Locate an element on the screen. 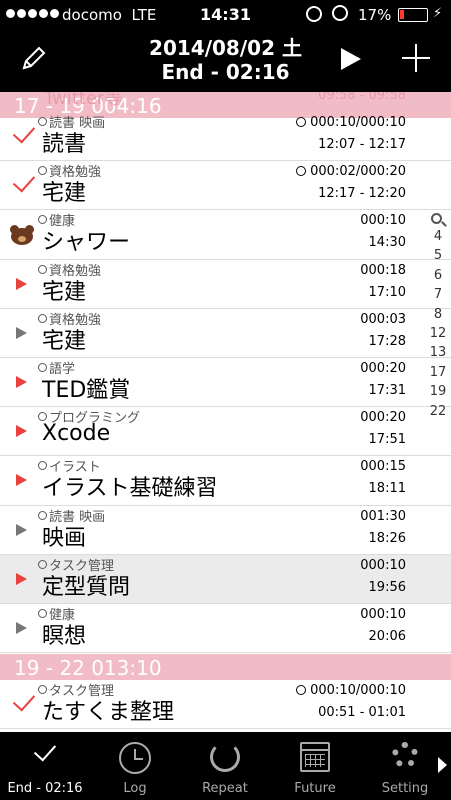 This screenshot has width=451, height=800. item-duration: 001:30 is located at coordinates (383, 516).